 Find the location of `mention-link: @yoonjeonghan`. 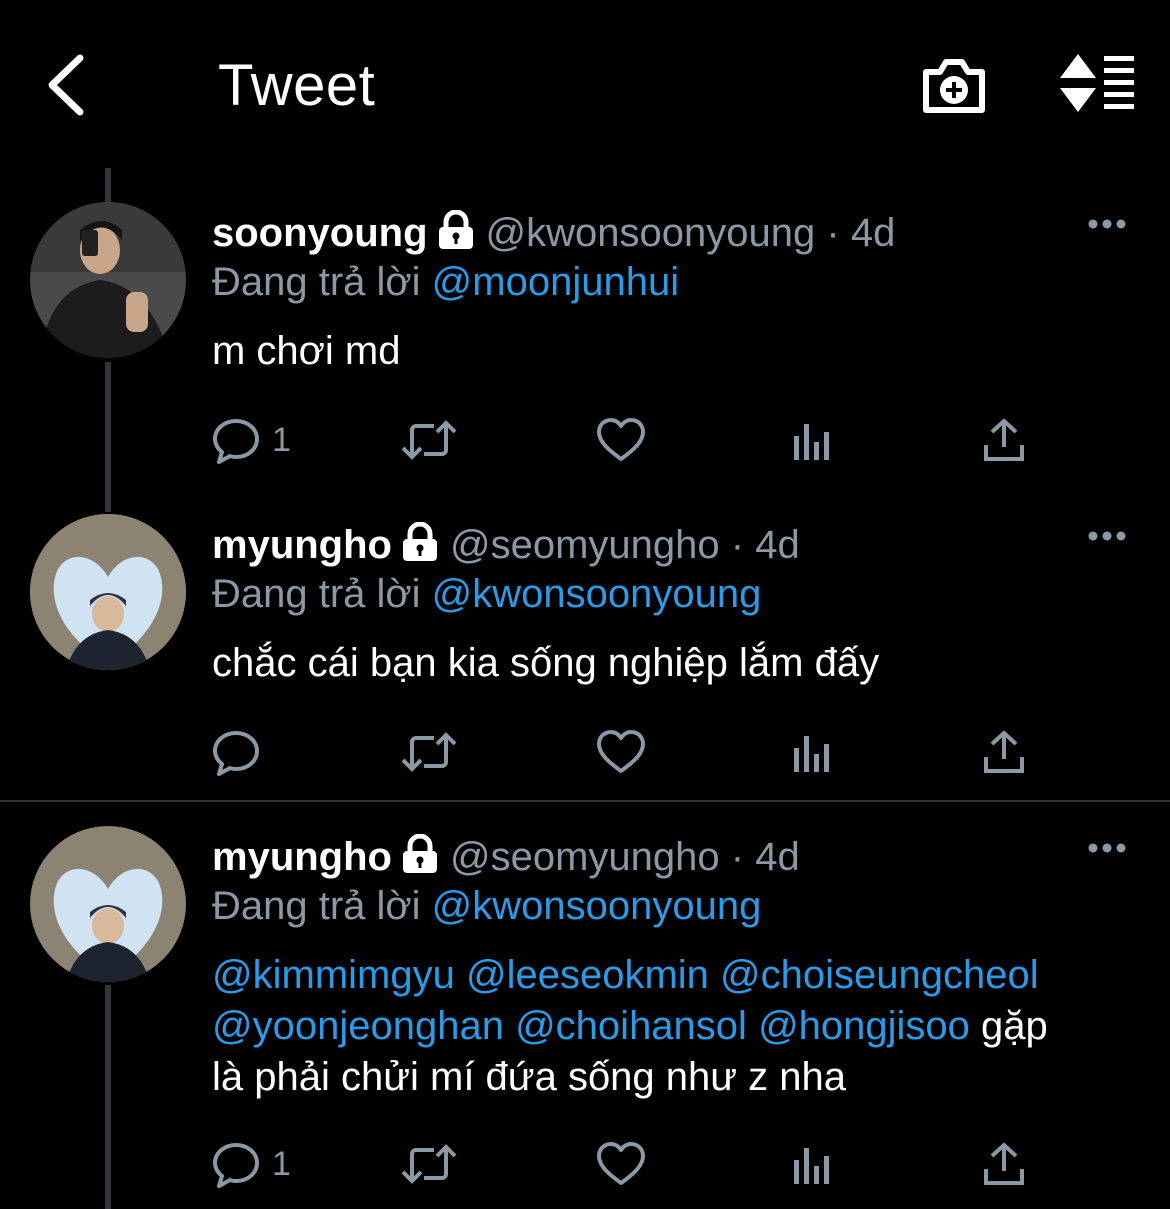

mention-link: @yoonjeonghan is located at coordinates (358, 1026).